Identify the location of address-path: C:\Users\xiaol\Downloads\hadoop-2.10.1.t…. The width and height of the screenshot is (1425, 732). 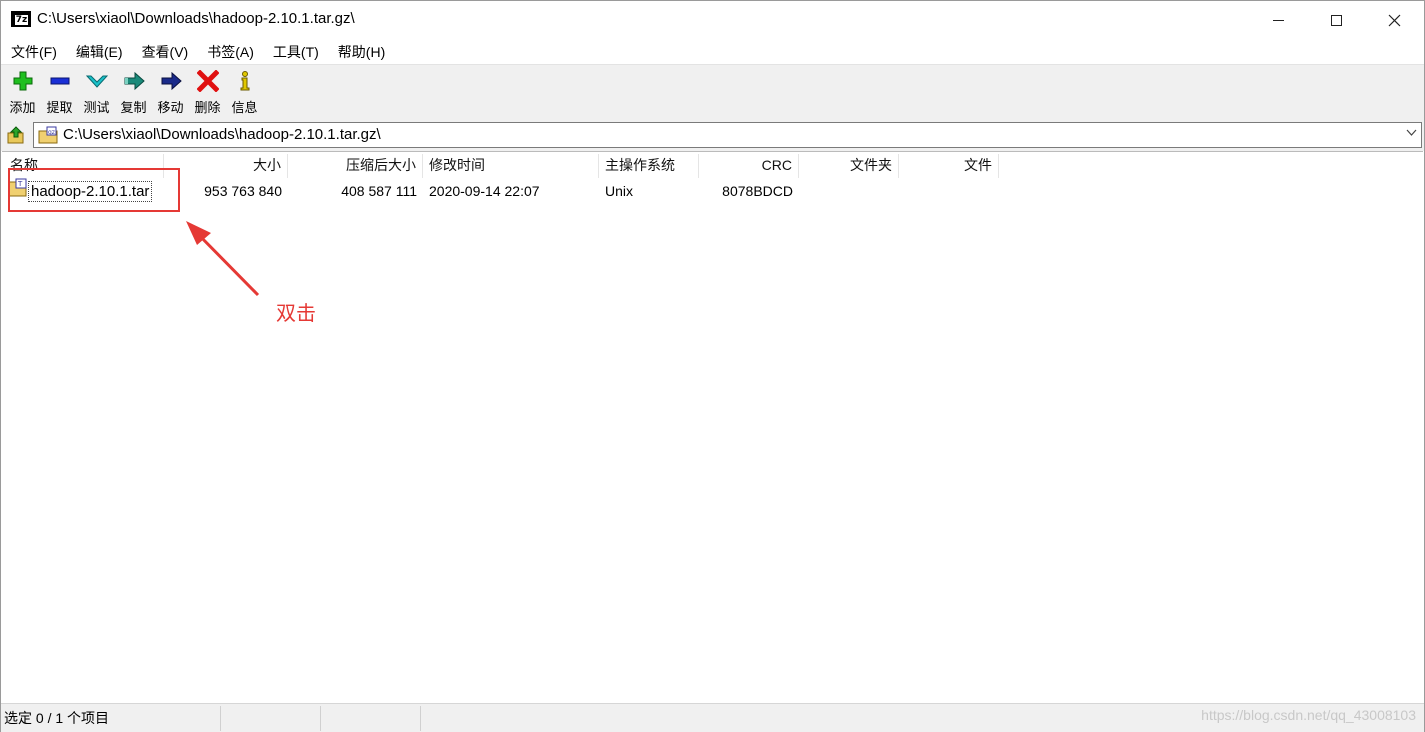
(222, 134).